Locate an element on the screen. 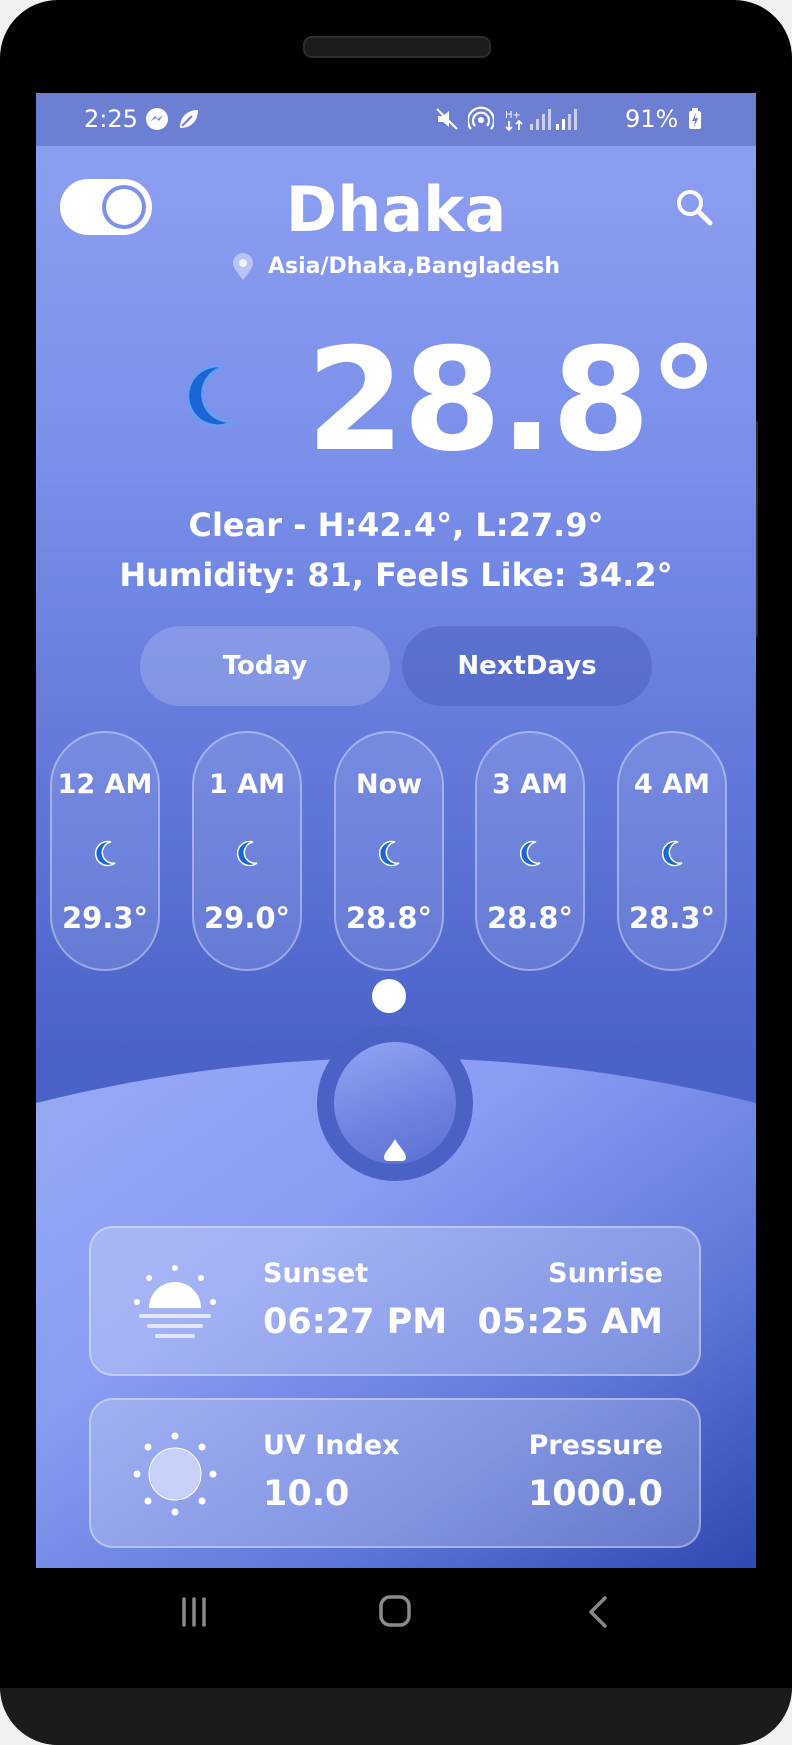  hour-label: Now is located at coordinates (389, 784).